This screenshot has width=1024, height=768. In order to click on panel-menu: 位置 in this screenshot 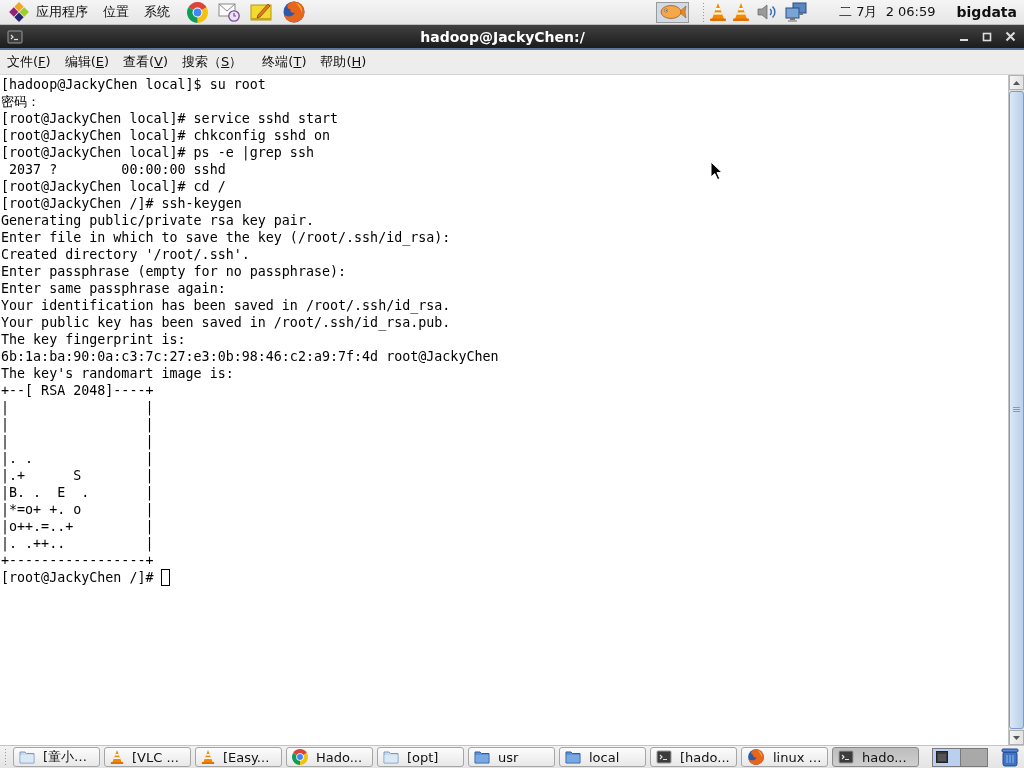, I will do `click(116, 12)`.